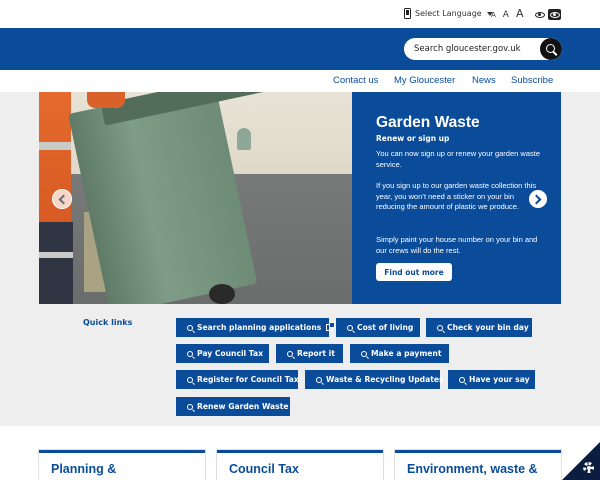  I want to click on hero-subtitle: Renew or sign up, so click(413, 138).